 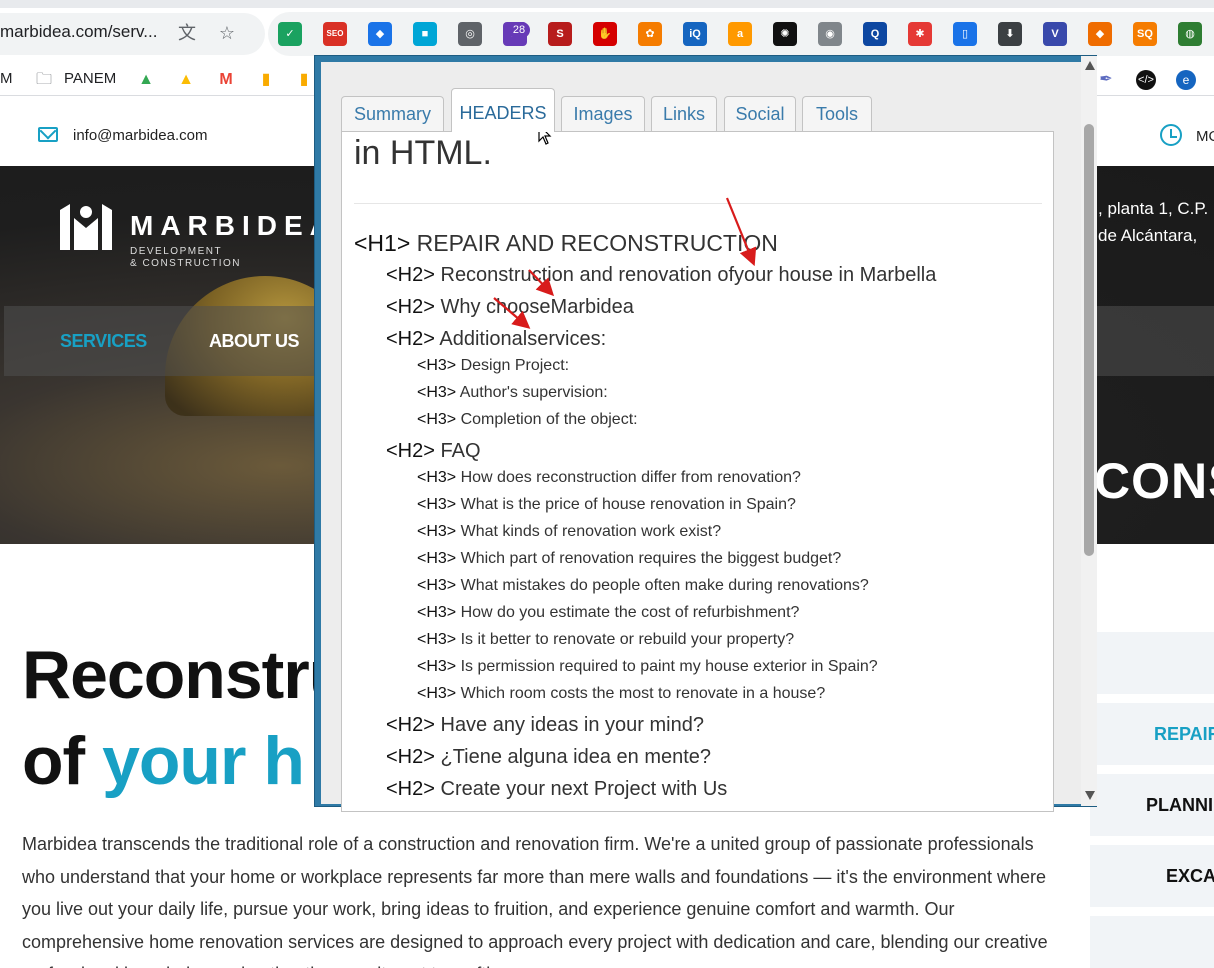 I want to click on download-ext-icon: ⬇, so click(x=1010, y=34).